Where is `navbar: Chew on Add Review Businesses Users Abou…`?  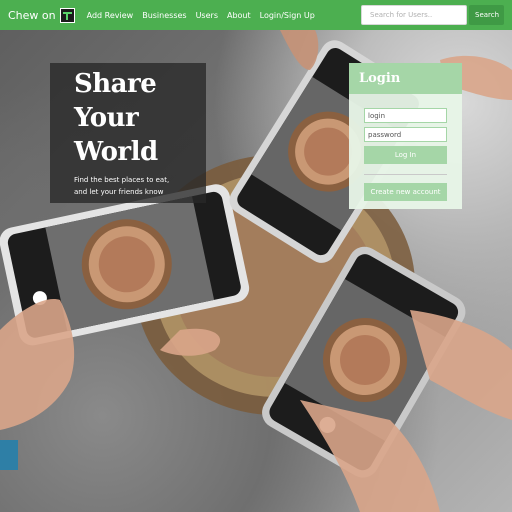 navbar: Chew on Add Review Businesses Users Abou… is located at coordinates (256, 15).